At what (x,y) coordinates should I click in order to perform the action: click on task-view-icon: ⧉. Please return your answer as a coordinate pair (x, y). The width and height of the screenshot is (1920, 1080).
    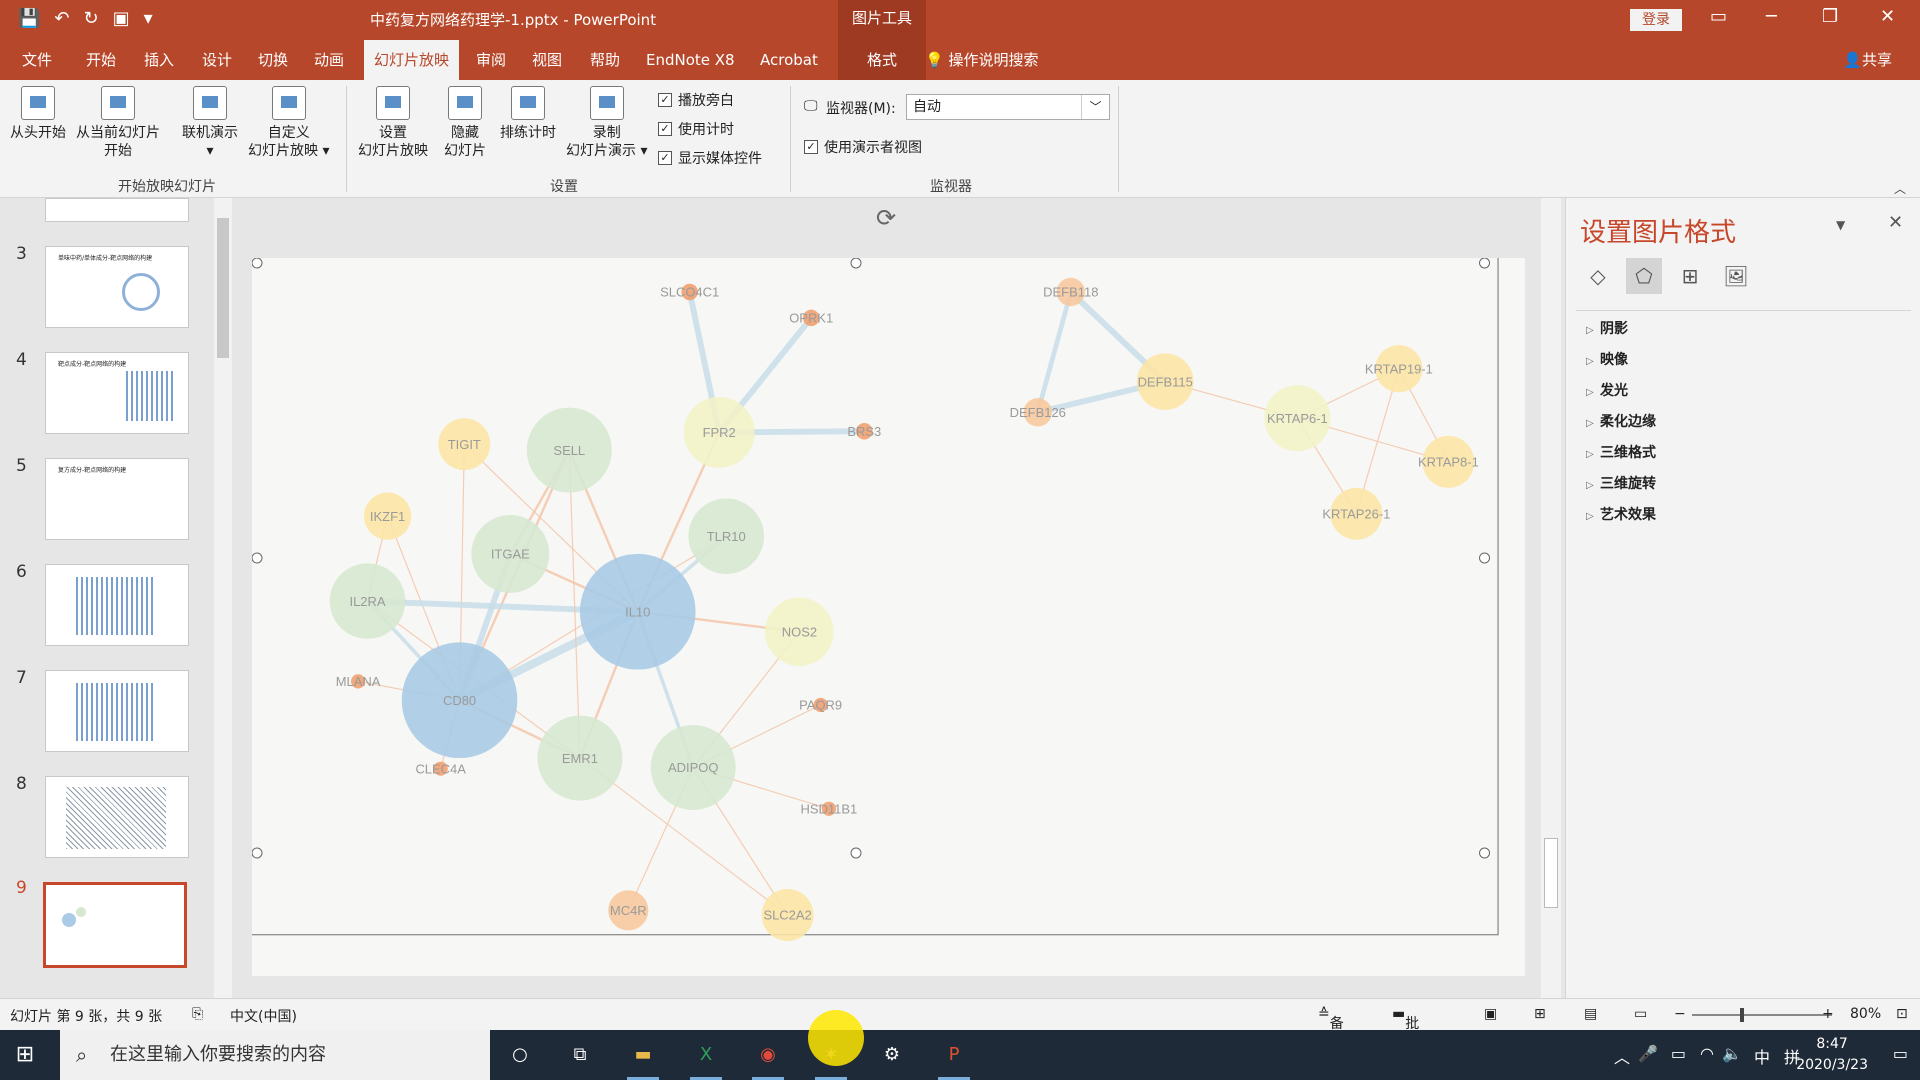
    Looking at the image, I should click on (580, 1055).